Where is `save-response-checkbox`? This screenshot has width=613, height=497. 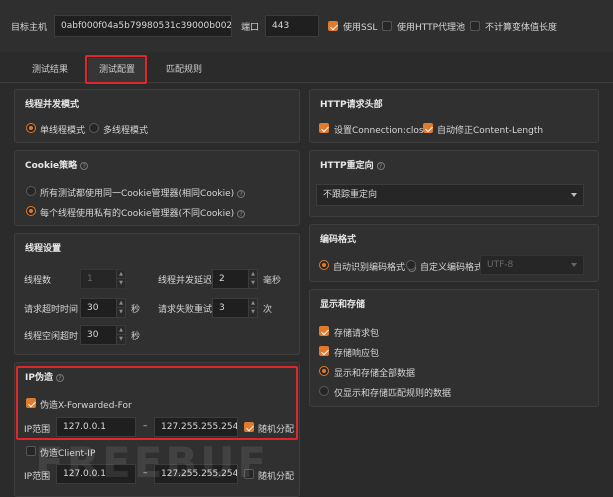
save-response-checkbox is located at coordinates (324, 351).